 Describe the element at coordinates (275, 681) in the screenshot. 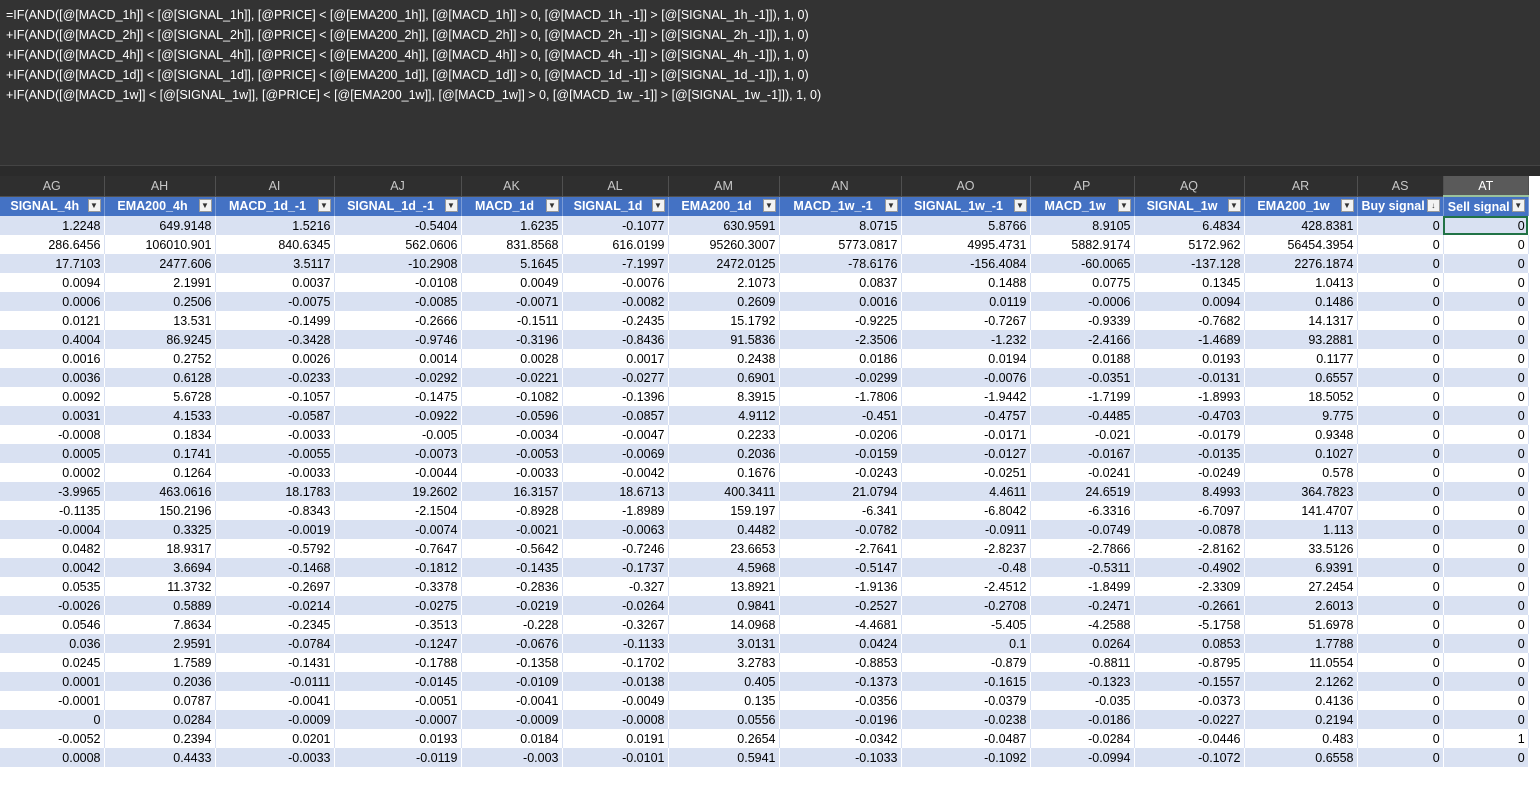

I see `table-cell: -0.0111` at that location.